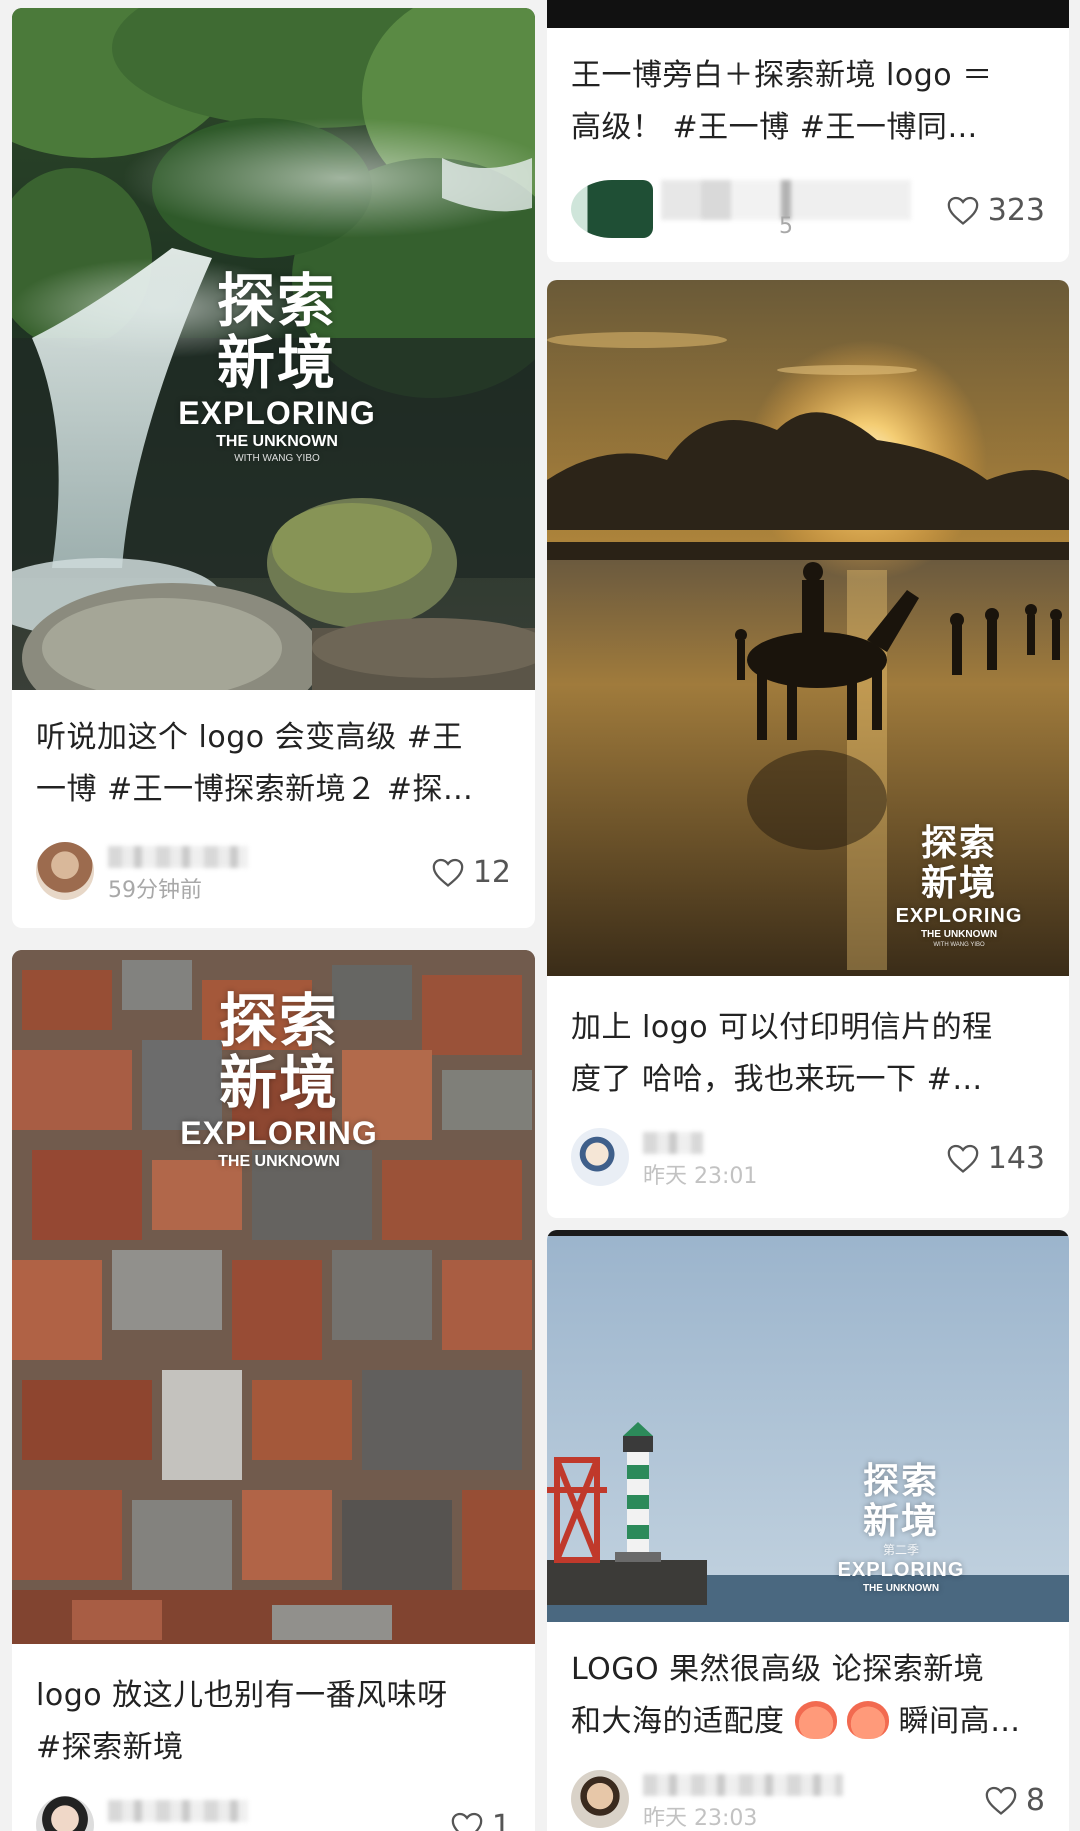  I want to click on post-time: 59分钟前, so click(155, 890).